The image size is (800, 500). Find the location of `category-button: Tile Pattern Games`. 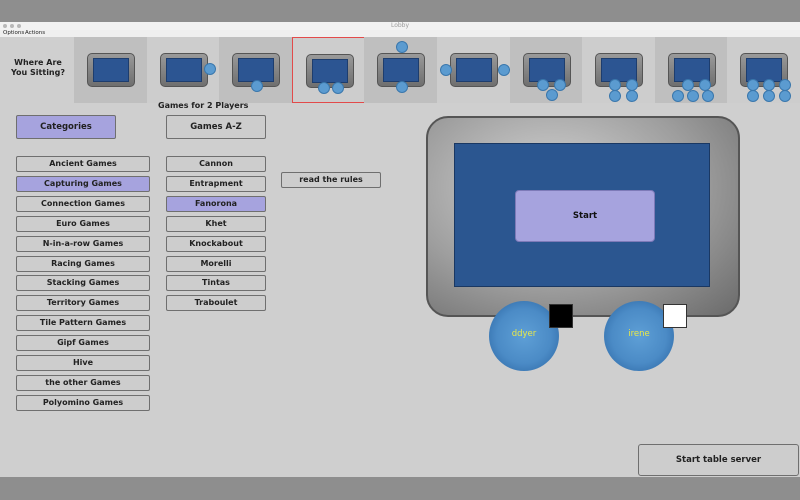

category-button: Tile Pattern Games is located at coordinates (83, 323).